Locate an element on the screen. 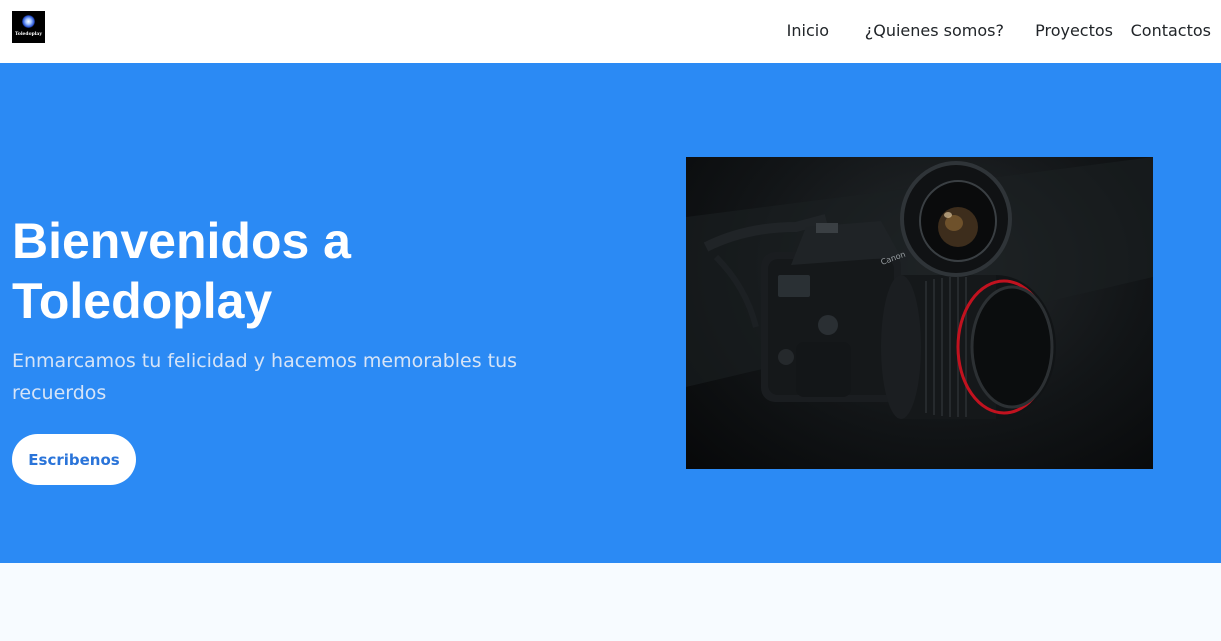 The width and height of the screenshot is (1221, 641). logo-text: Toledoplay is located at coordinates (28, 34).